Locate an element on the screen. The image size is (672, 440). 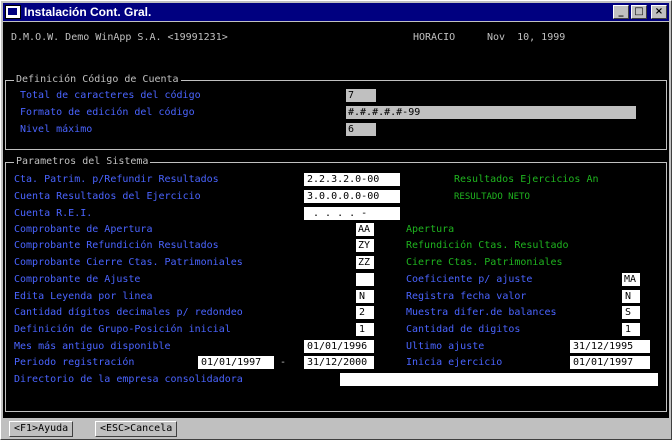
cta-resultados-desc: RESULTADO NETO is located at coordinates (492, 197).